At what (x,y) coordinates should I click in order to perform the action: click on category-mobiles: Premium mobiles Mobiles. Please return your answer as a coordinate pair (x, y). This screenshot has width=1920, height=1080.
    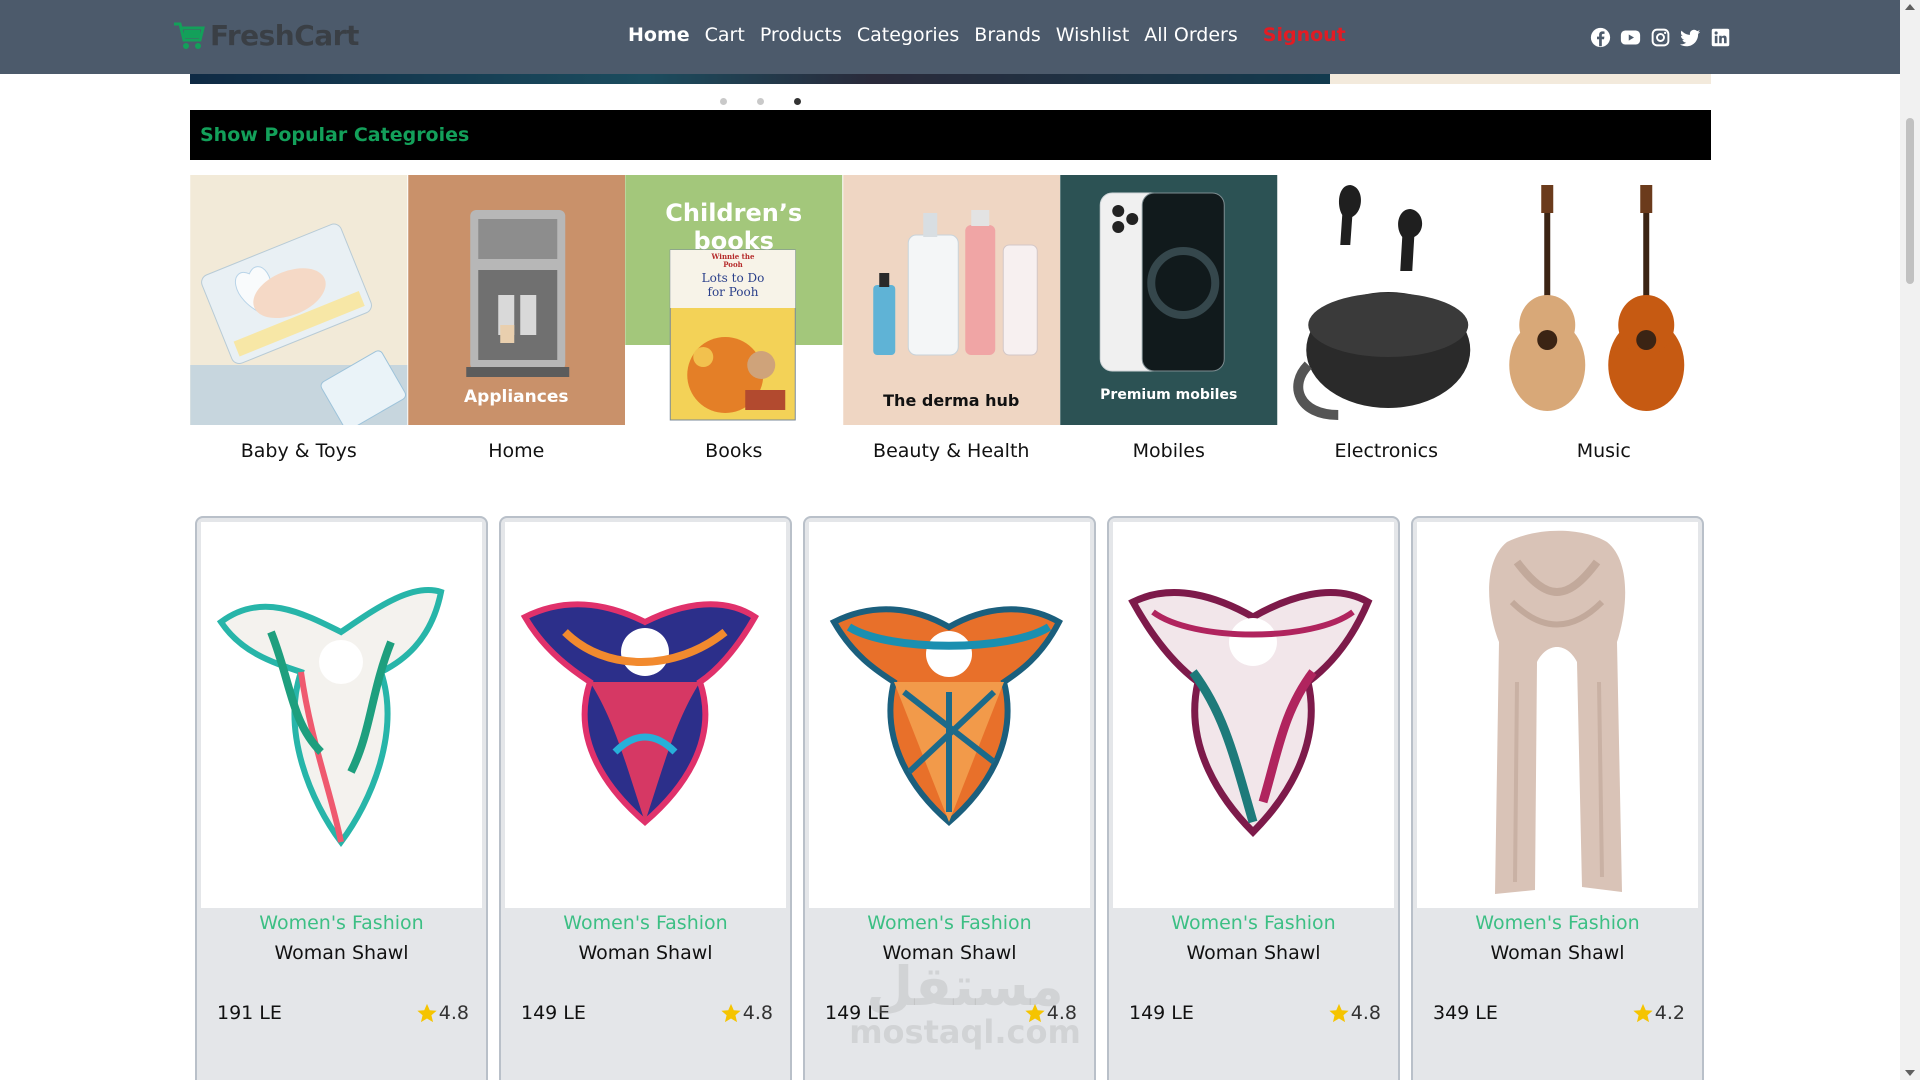
    Looking at the image, I should click on (1169, 318).